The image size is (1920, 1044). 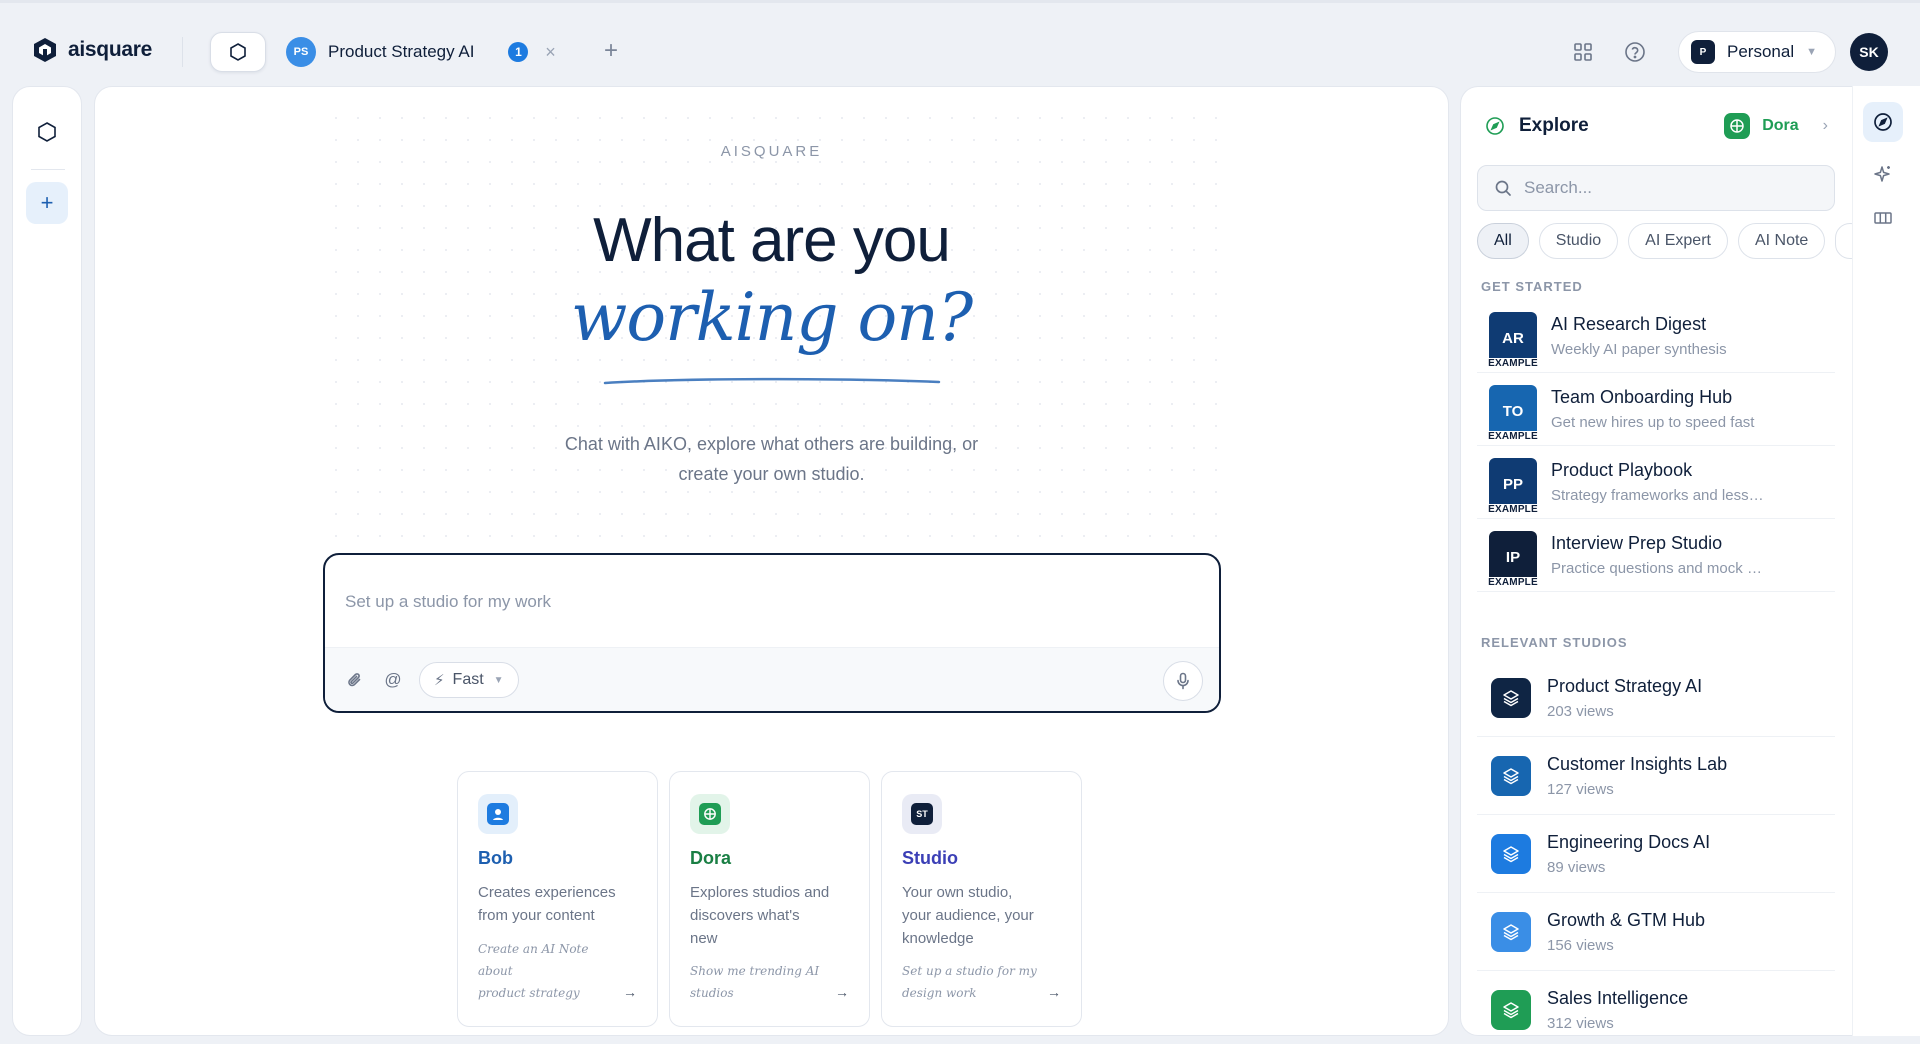 What do you see at coordinates (301, 52) in the screenshot?
I see `tab-avatar: PS` at bounding box center [301, 52].